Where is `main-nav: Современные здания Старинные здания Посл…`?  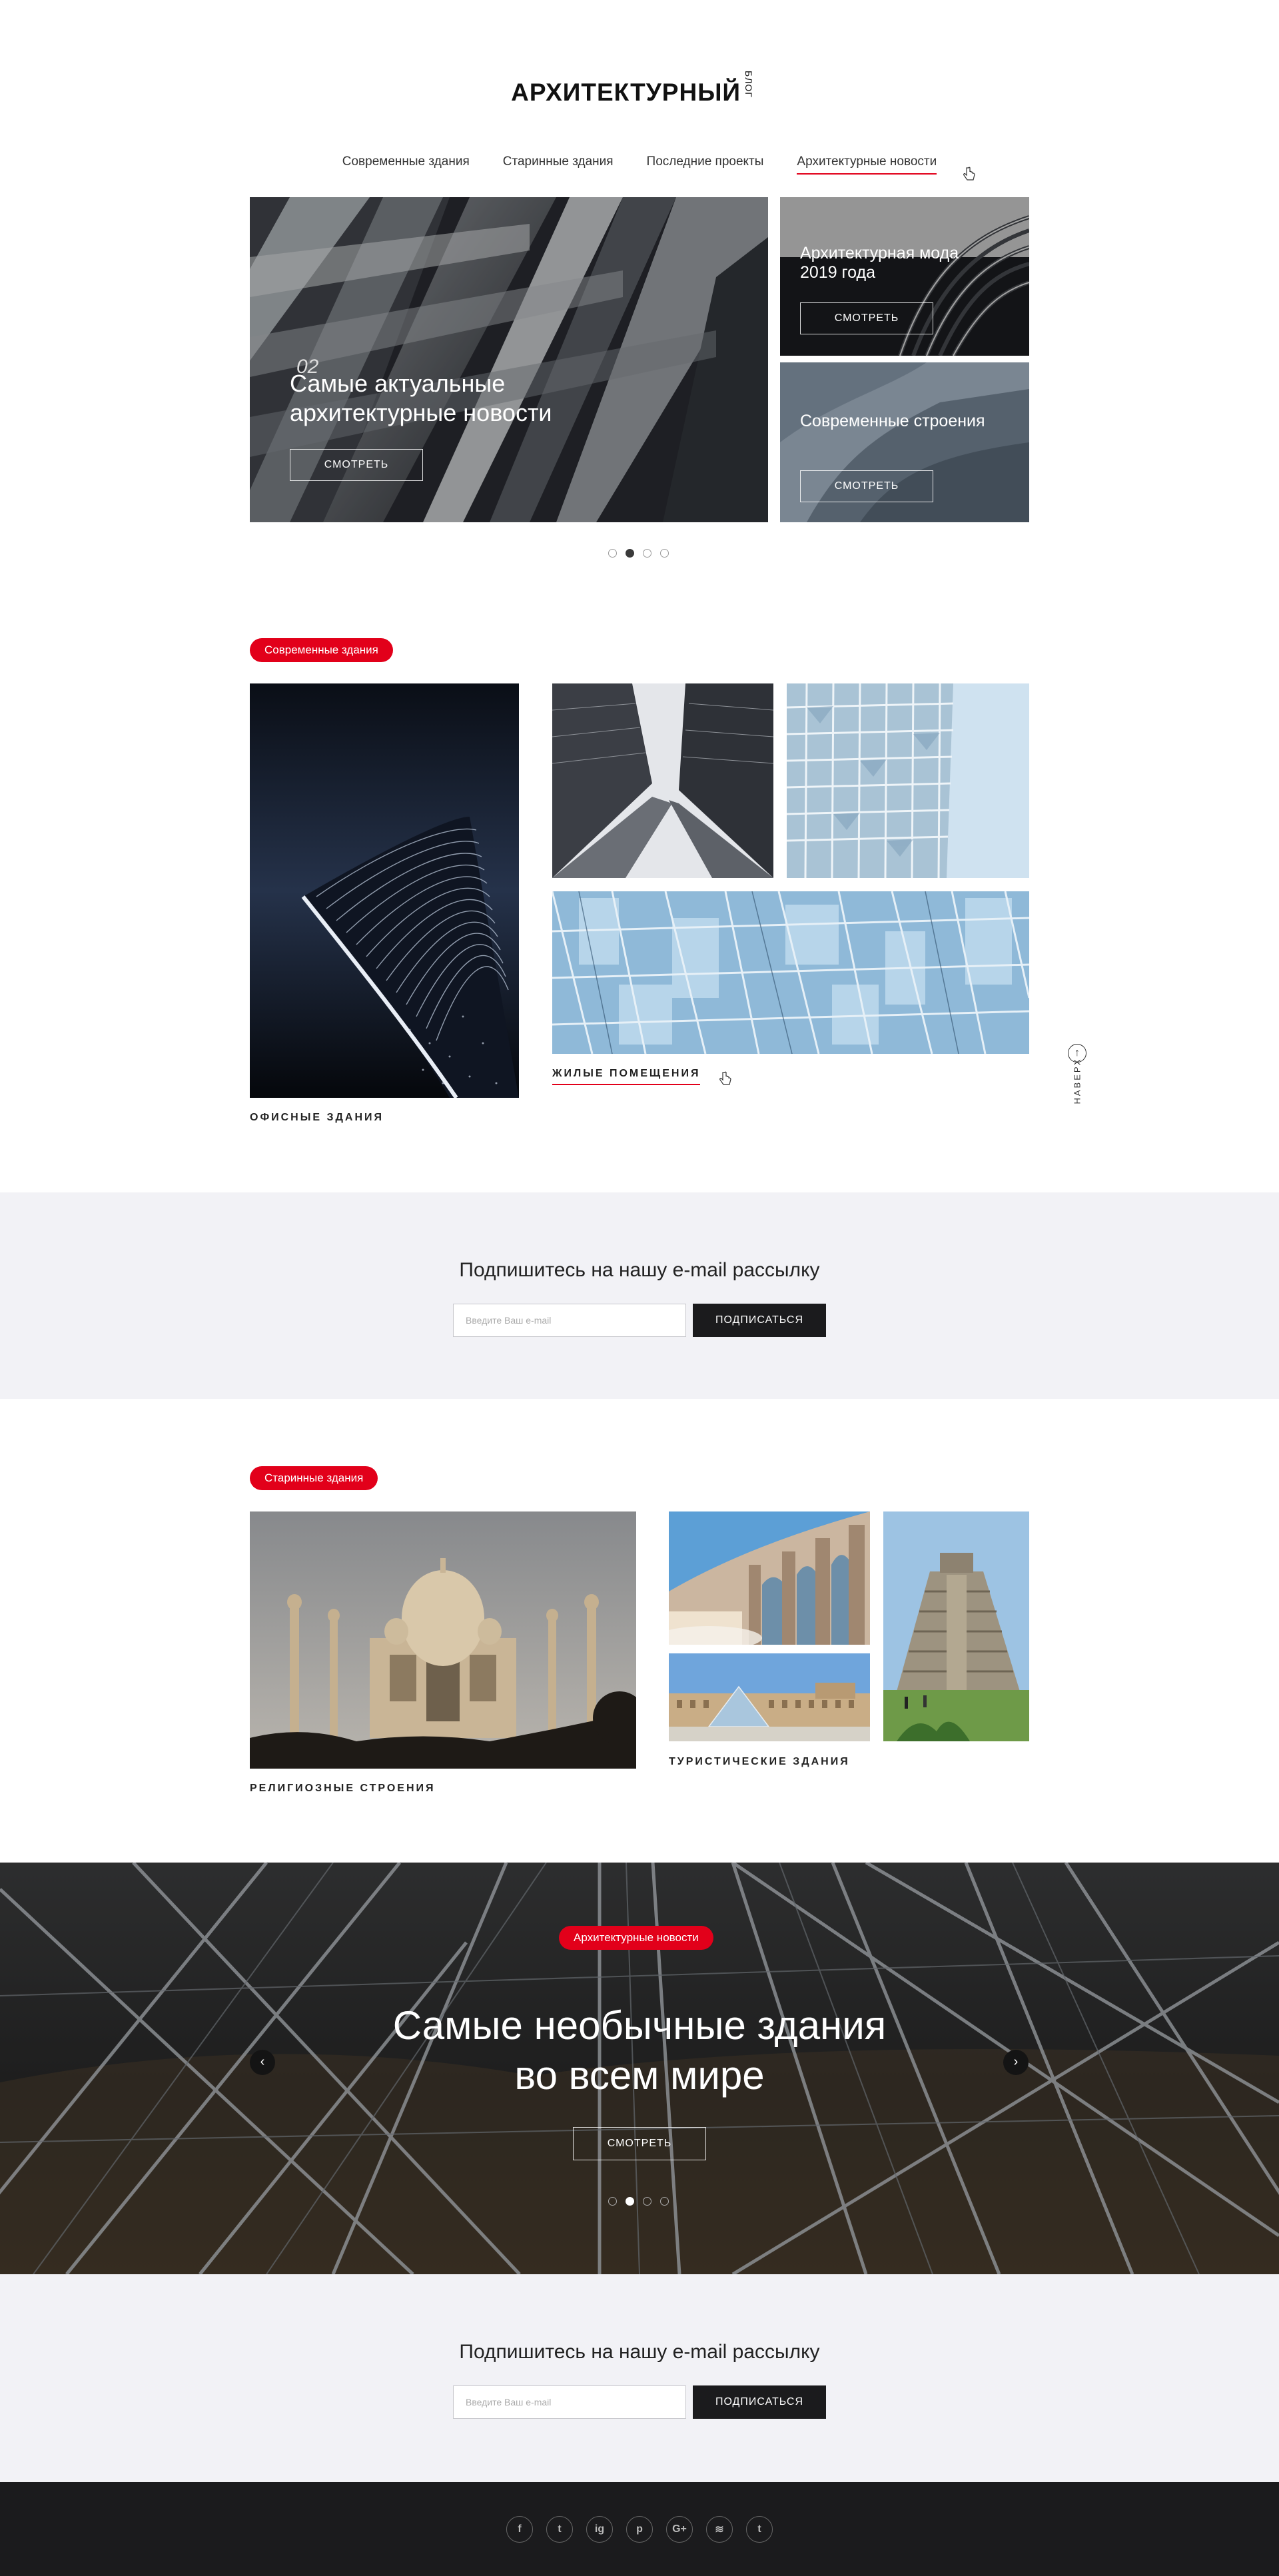
main-nav: Современные здания Старинные здания Посл… is located at coordinates (639, 165).